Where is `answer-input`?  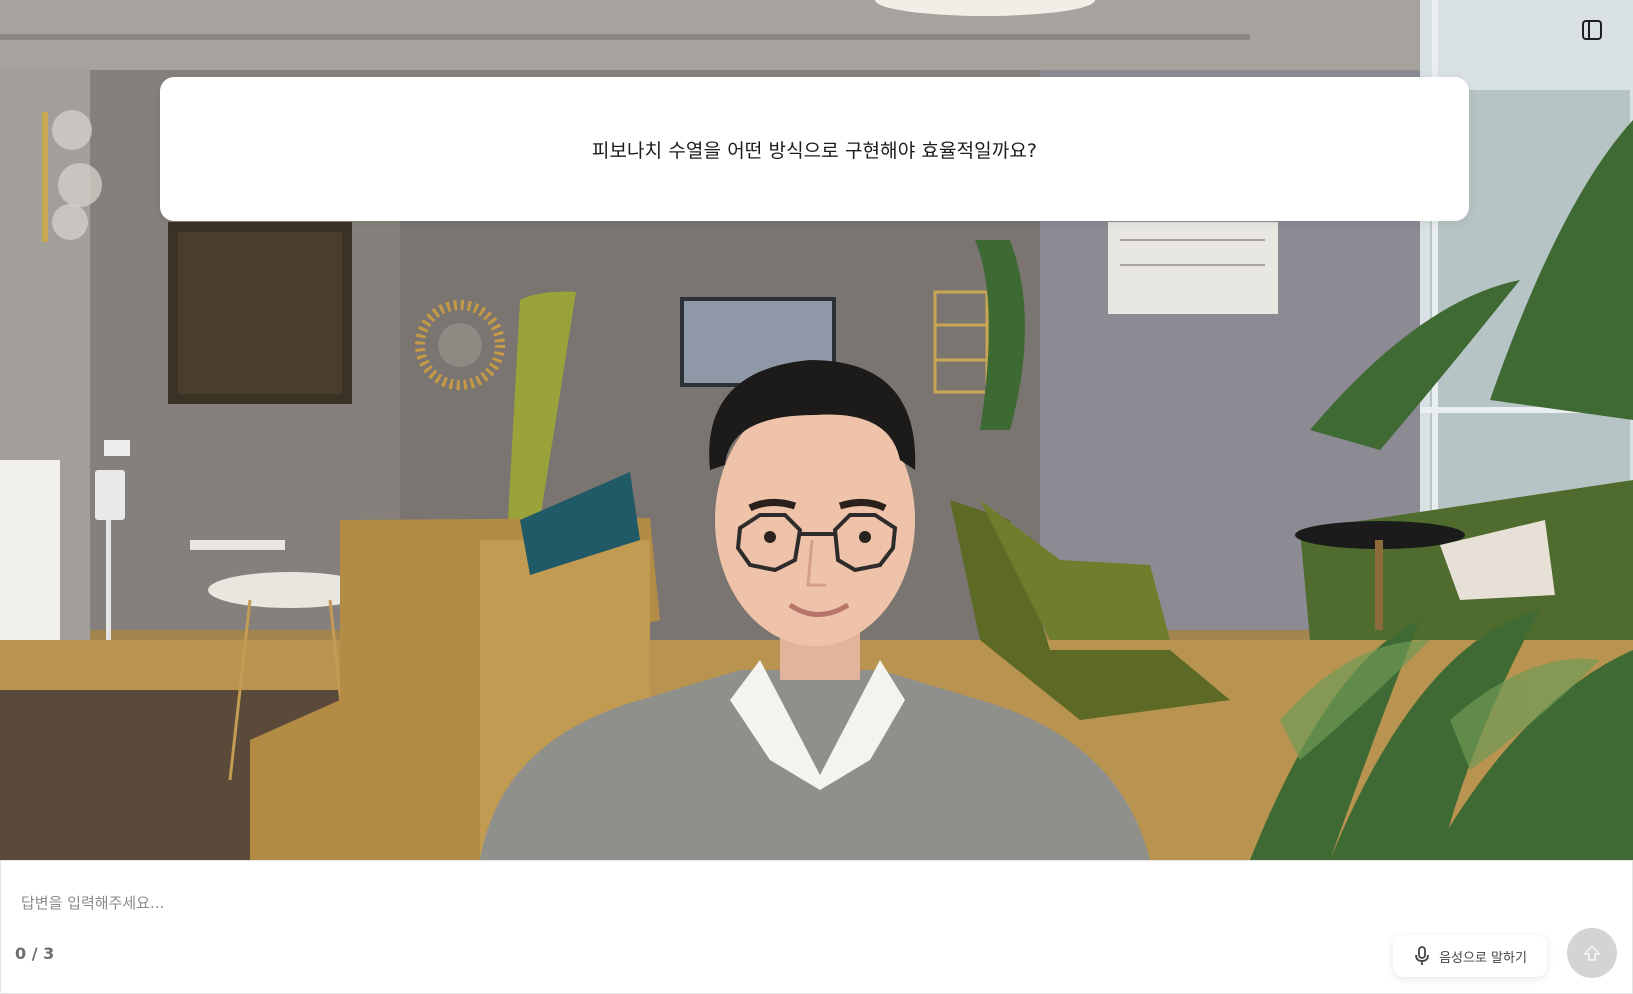
answer-input is located at coordinates (771, 903).